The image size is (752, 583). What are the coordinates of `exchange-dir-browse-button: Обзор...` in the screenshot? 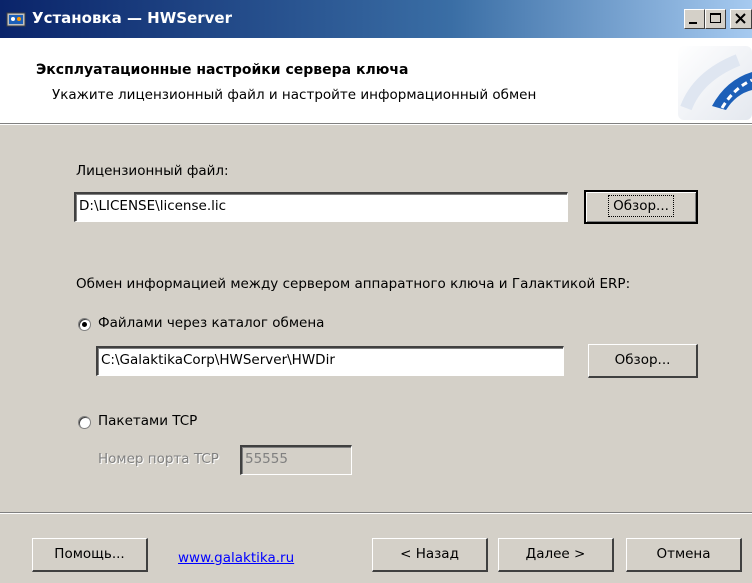 It's located at (643, 361).